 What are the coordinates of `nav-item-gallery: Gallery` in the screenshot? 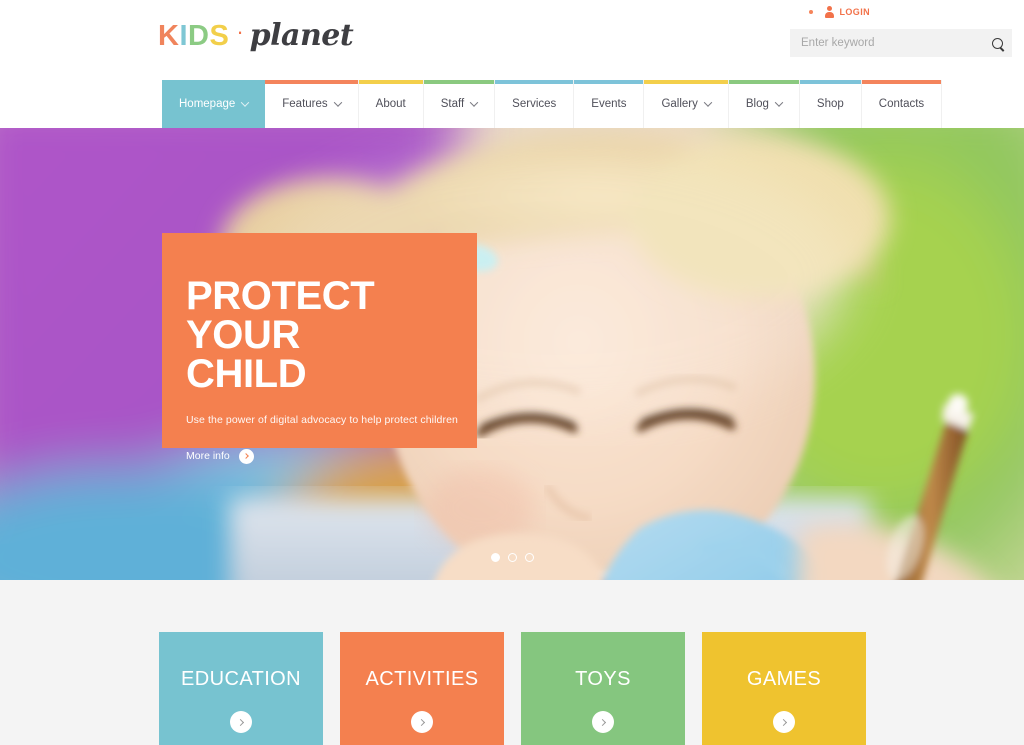 It's located at (686, 104).